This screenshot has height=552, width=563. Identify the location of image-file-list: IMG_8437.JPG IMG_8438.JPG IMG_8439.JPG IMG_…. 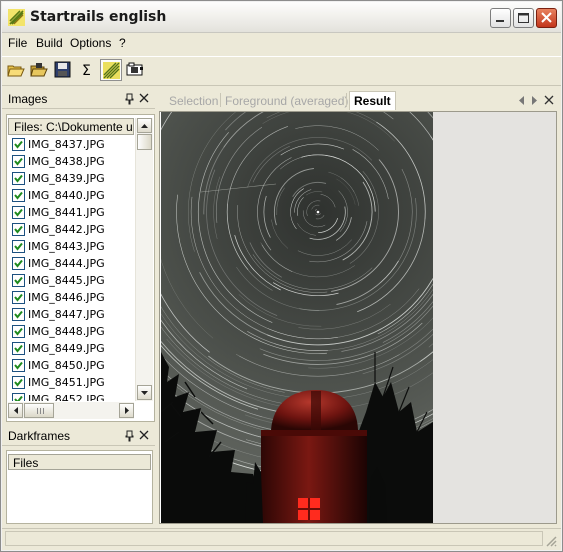
(71, 268).